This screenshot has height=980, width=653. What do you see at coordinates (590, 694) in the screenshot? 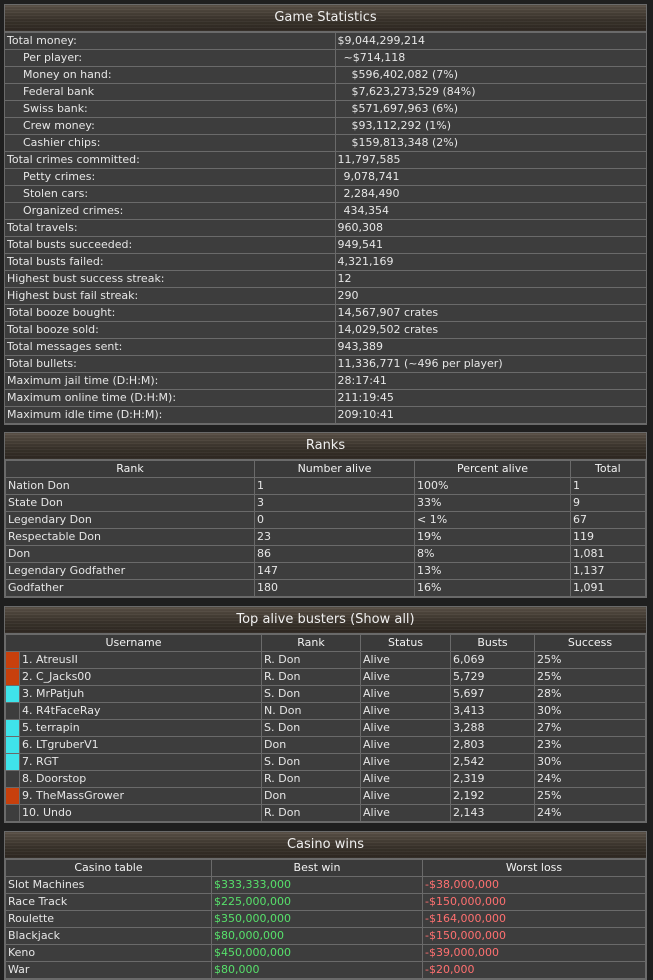
I see `buster-success: 28%` at bounding box center [590, 694].